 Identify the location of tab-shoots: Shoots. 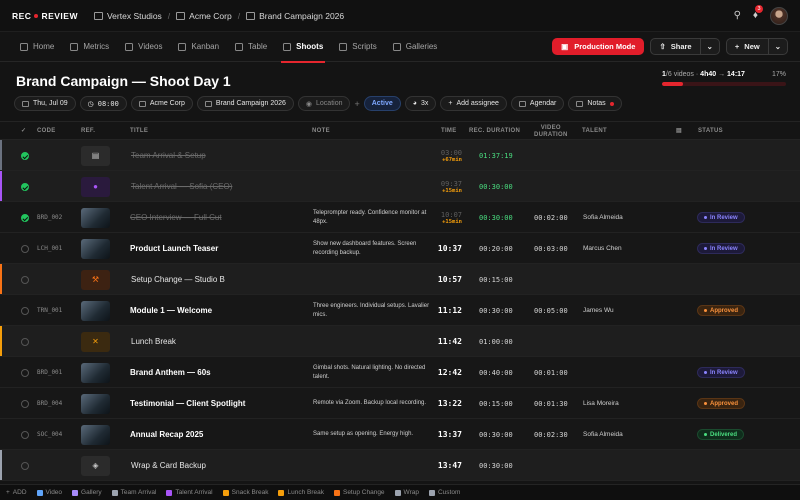
(303, 47).